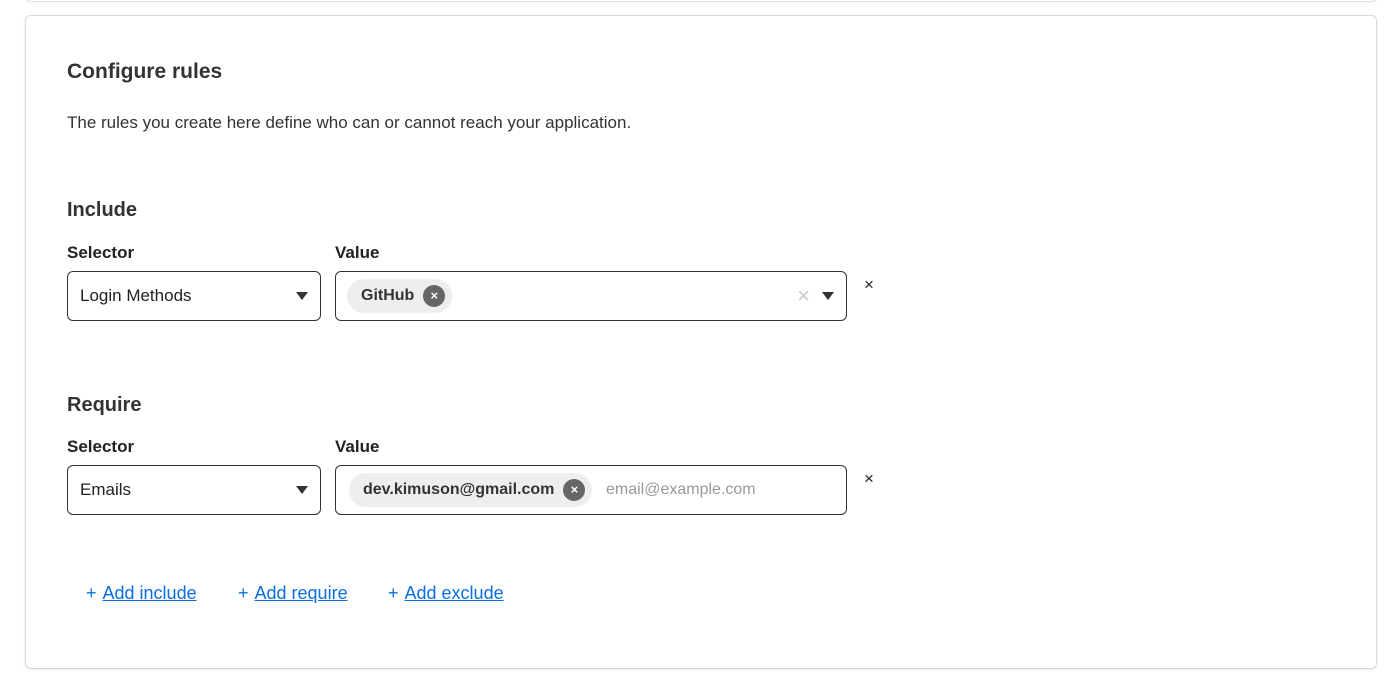 The image size is (1400, 679). I want to click on previous-card-edge, so click(701, 1).